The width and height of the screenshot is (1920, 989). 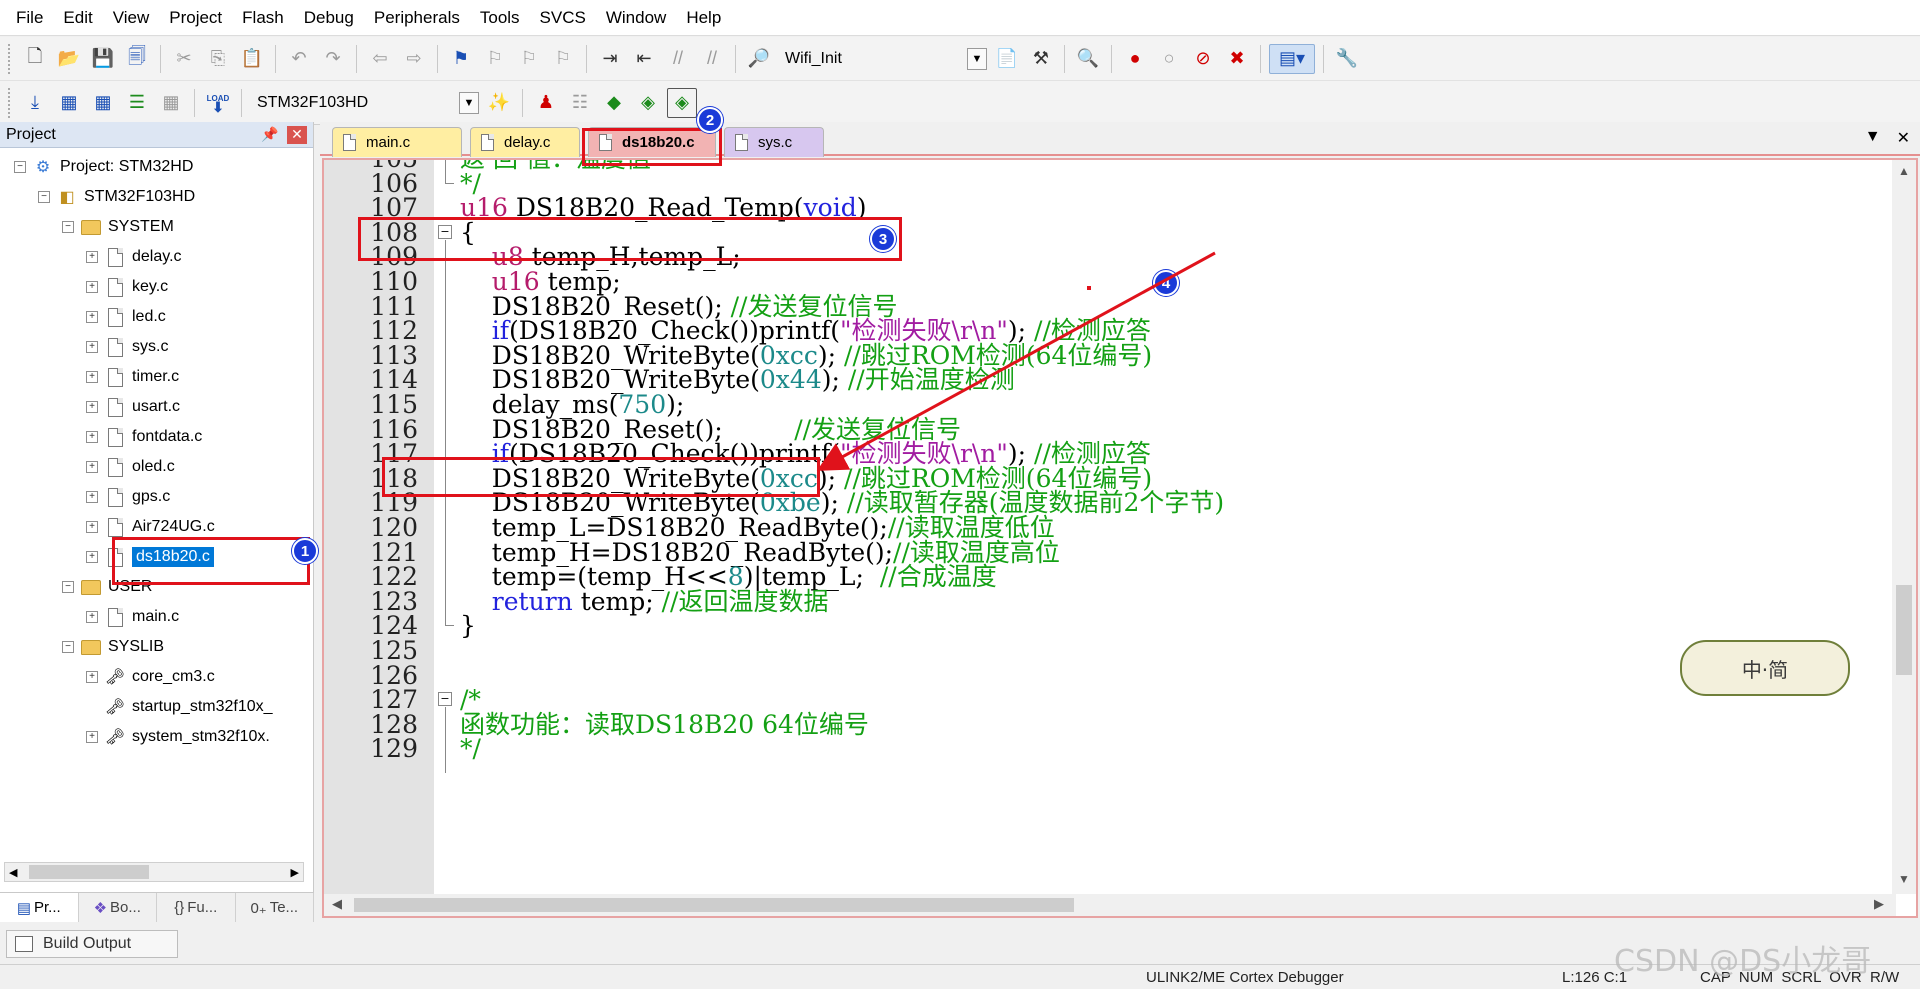 What do you see at coordinates (156, 227) in the screenshot?
I see `tree-group-system: − SYSTEM` at bounding box center [156, 227].